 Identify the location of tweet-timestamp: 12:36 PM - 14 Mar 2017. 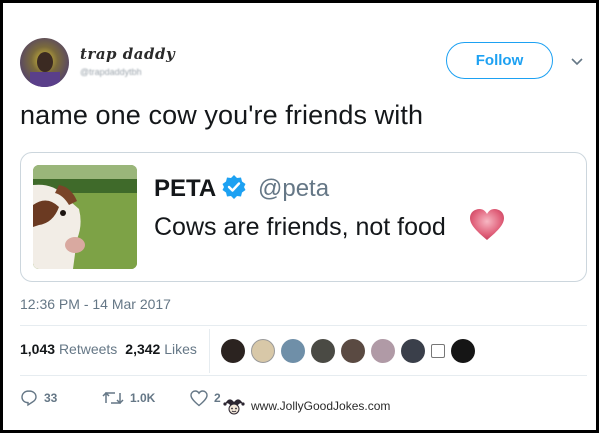
(95, 304).